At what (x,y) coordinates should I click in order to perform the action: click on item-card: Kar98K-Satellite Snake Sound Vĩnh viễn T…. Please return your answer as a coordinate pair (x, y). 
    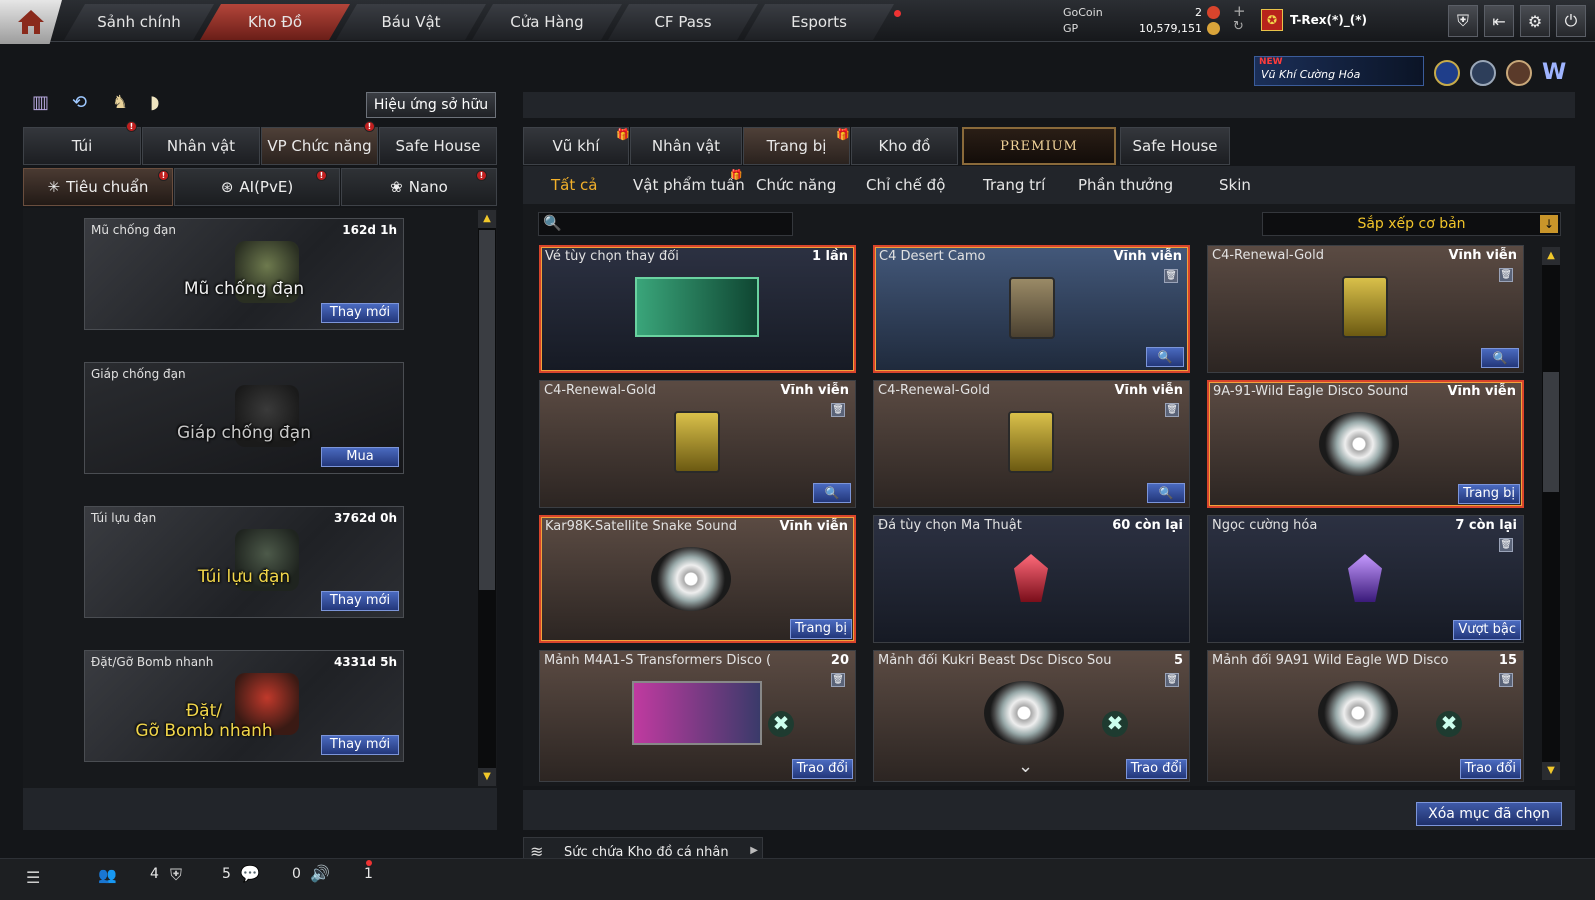
    Looking at the image, I should click on (697, 579).